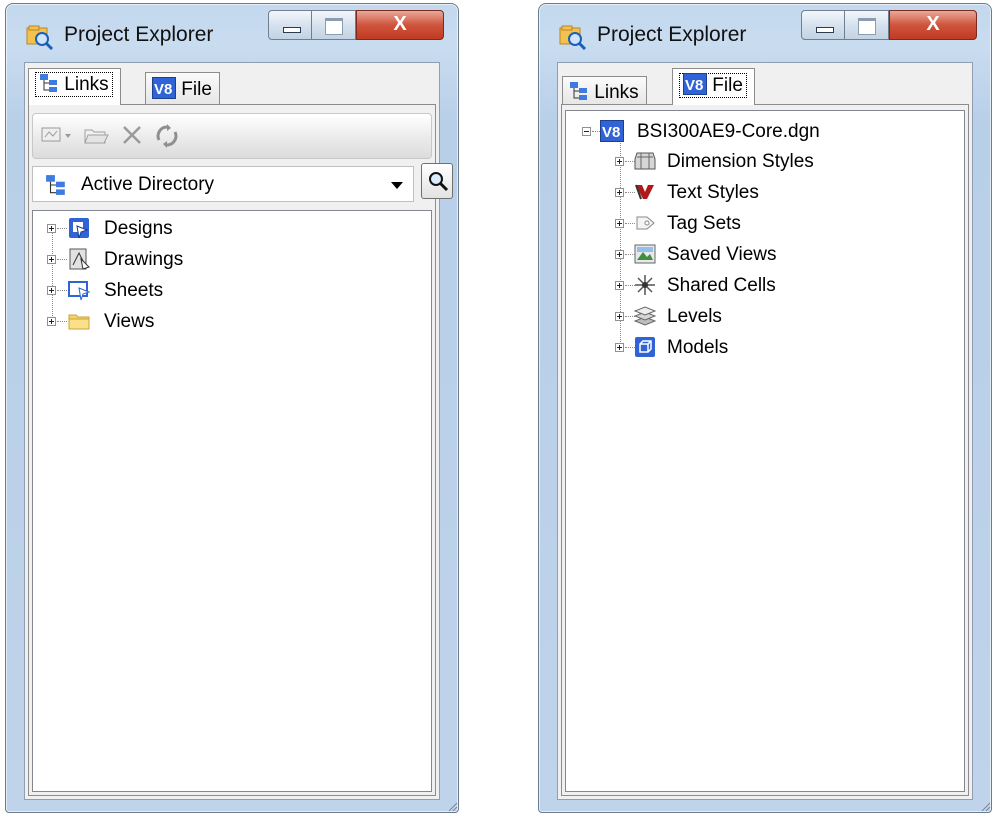  I want to click on collapse-icon, so click(586, 131).